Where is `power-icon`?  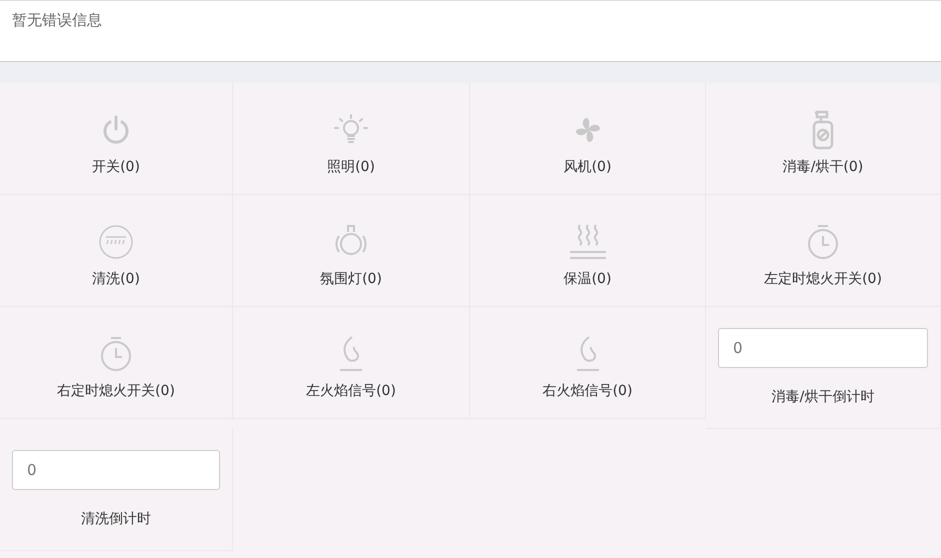
power-icon is located at coordinates (116, 130).